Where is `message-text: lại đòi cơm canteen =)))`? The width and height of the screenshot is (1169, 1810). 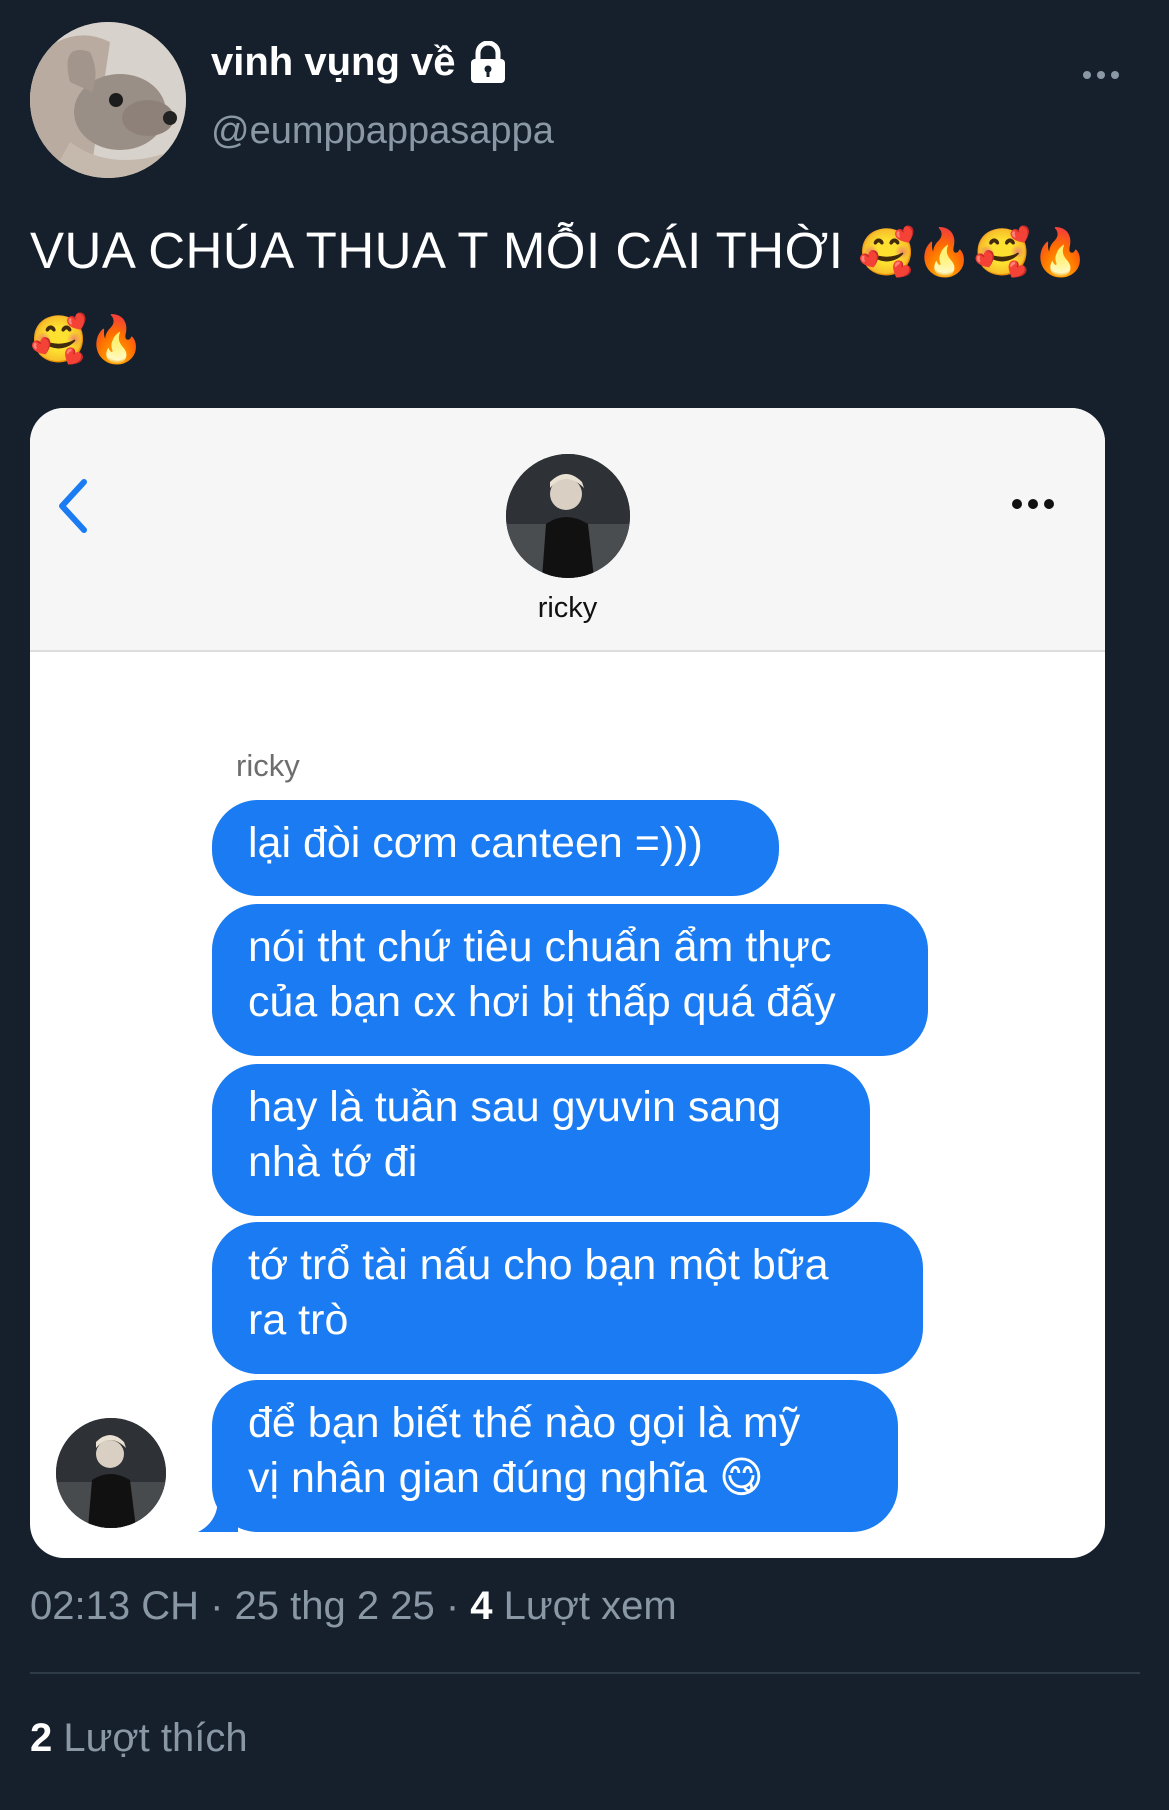
message-text: lại đòi cơm canteen =))) is located at coordinates (475, 843).